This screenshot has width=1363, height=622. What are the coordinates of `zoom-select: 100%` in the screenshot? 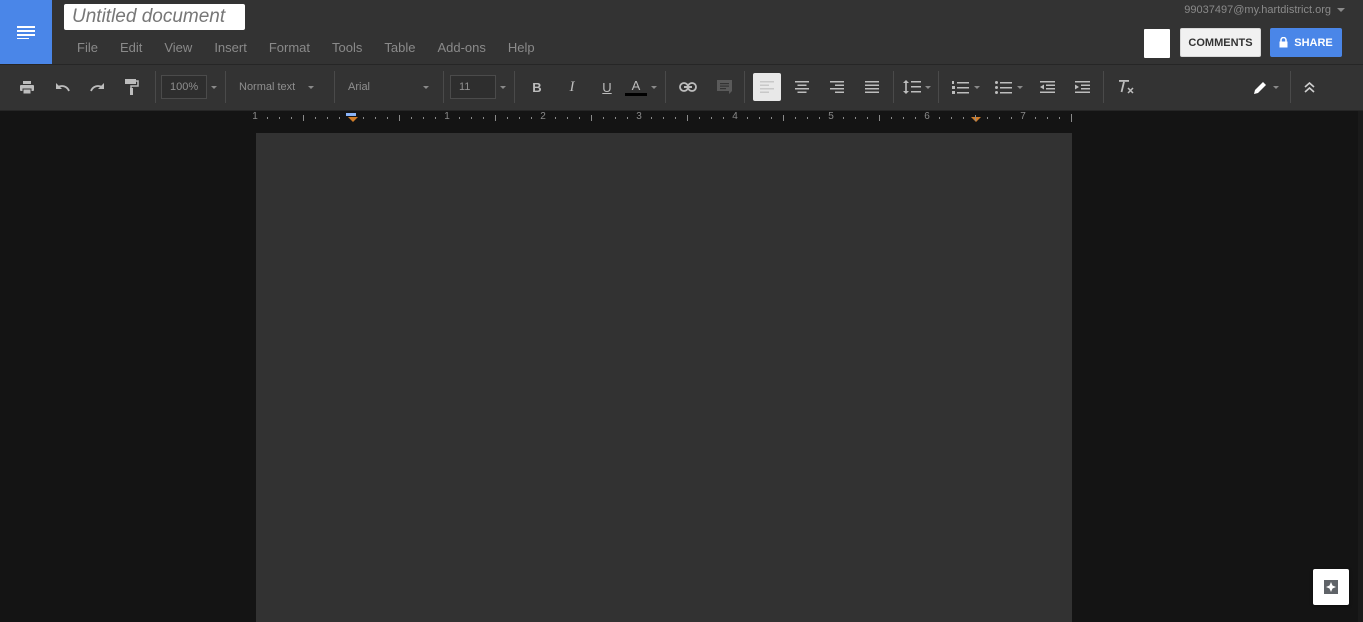 It's located at (189, 87).